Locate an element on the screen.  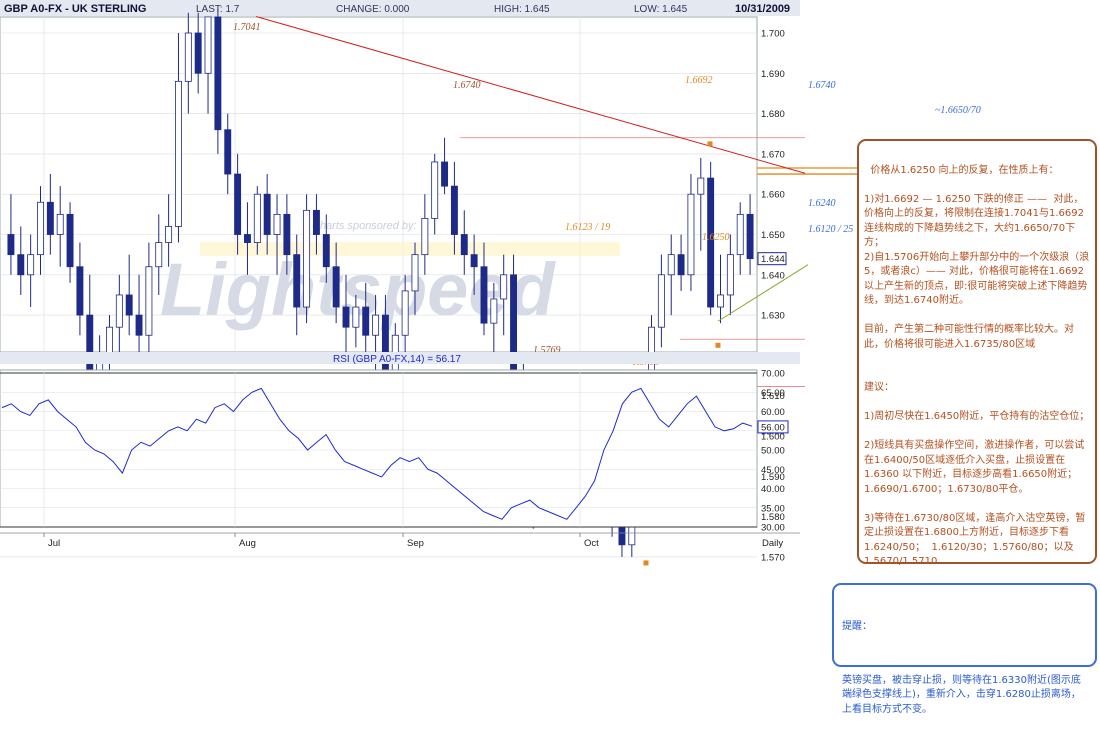
price-y-tick-label: 1.630 is located at coordinates (773, 316).